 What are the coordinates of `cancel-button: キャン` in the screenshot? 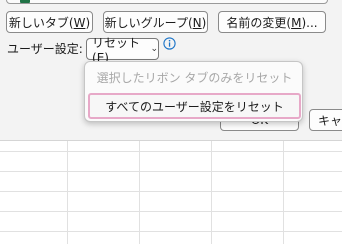 It's located at (325, 120).